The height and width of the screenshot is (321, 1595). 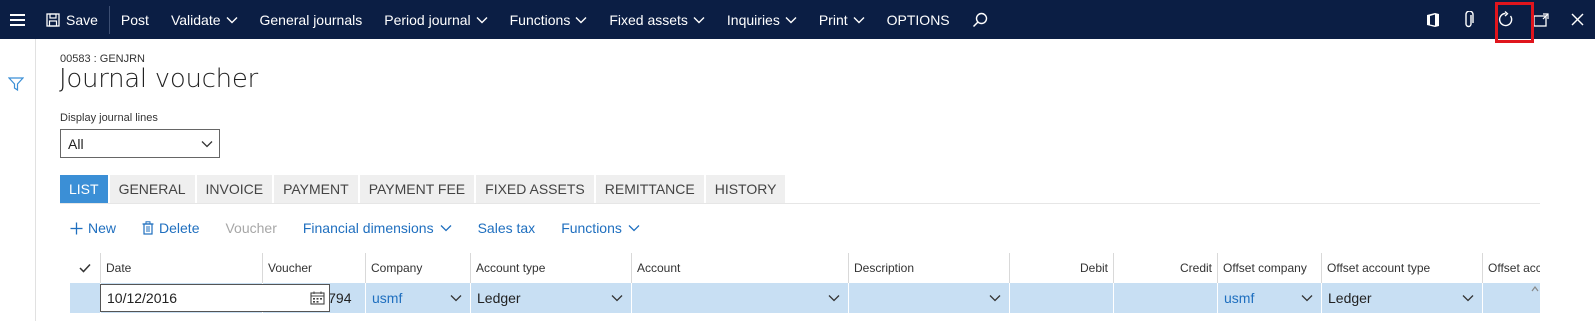 I want to click on display-journal-lines-label: Display journal lines, so click(x=109, y=118).